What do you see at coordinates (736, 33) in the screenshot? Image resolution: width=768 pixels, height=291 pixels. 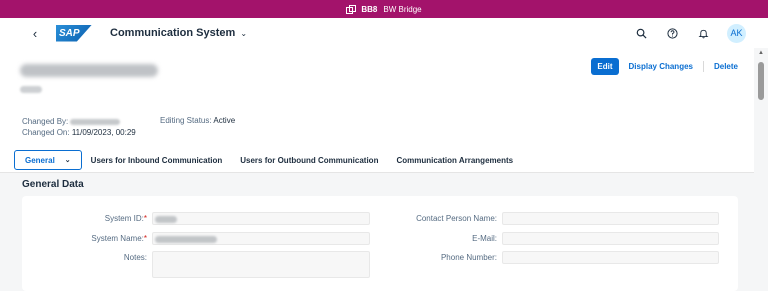 I see `avatar: AK` at bounding box center [736, 33].